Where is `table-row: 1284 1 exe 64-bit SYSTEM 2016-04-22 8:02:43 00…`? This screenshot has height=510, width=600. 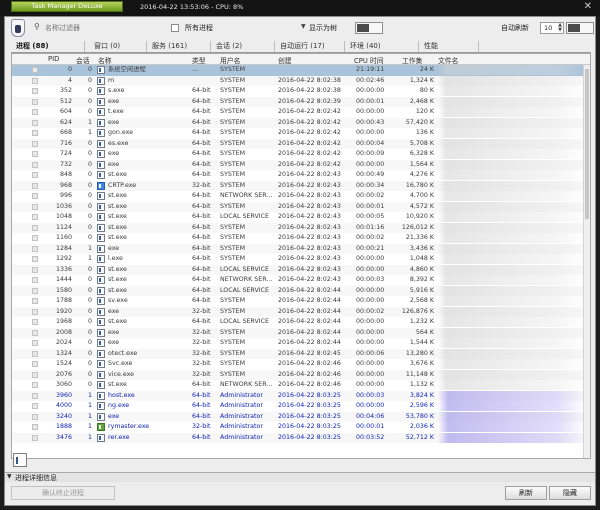
table-row: 1284 1 exe 64-bit SYSTEM 2016-04-22 8:02:43 00… is located at coordinates (299, 248).